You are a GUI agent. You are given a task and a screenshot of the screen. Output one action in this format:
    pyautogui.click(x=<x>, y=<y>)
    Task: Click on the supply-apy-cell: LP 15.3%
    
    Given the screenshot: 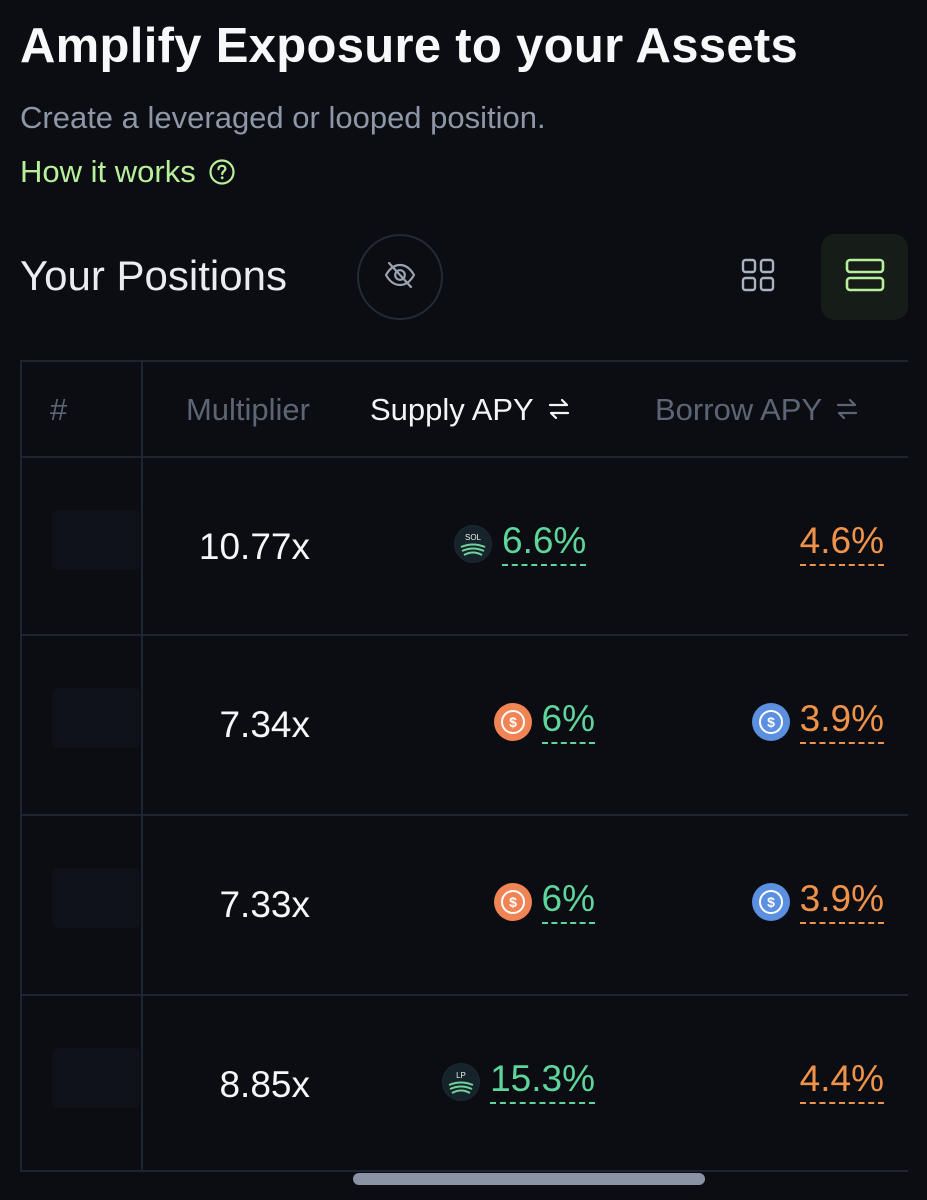 What is the action you would take?
    pyautogui.click(x=518, y=1081)
    